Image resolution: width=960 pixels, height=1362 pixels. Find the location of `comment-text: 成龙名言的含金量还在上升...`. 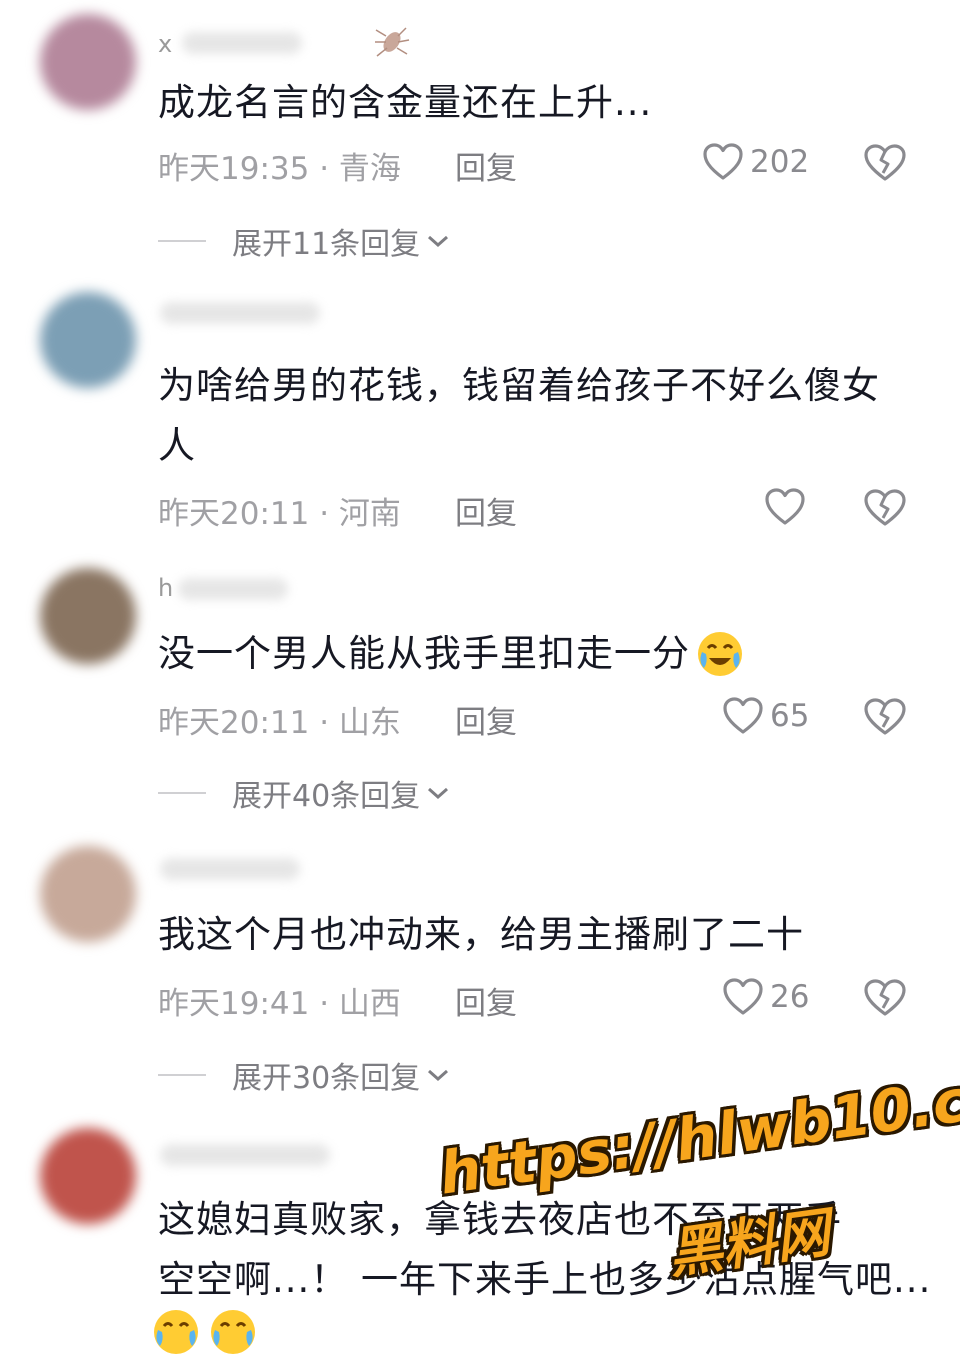

comment-text: 成龙名言的含金量还在上升... is located at coordinates (538, 103).